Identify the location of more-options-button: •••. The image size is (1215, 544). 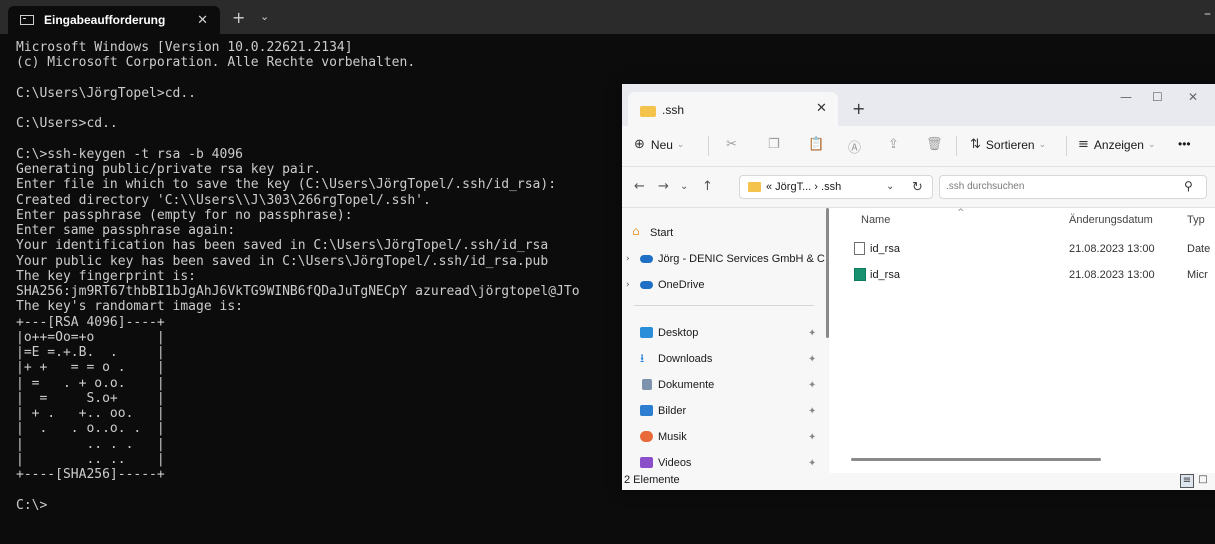
(1184, 144).